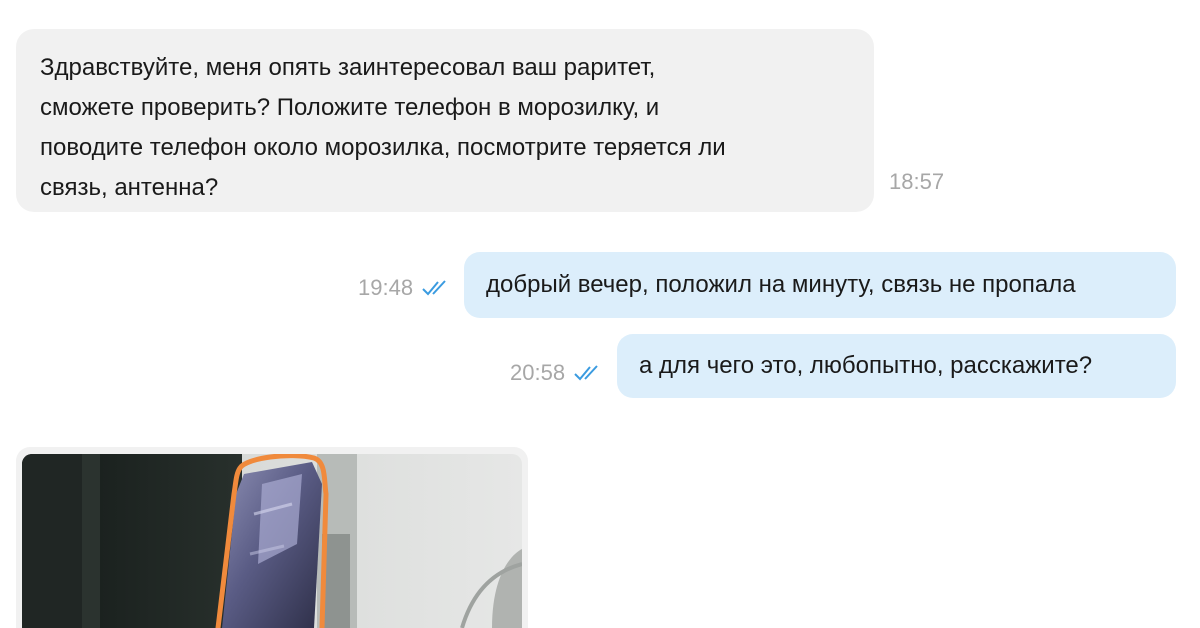 The height and width of the screenshot is (628, 1200). I want to click on message-timestamp: 19:48, so click(386, 287).